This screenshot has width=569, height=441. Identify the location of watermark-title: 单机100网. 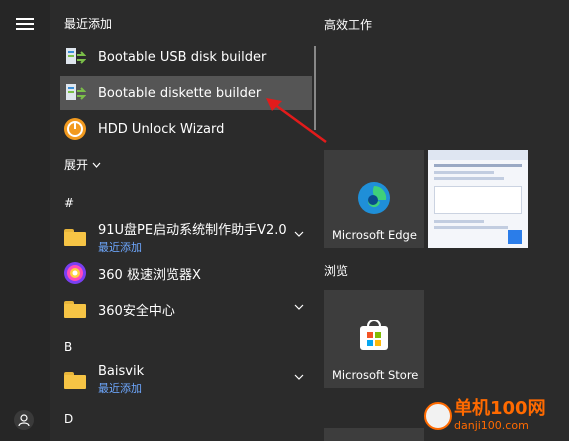
(500, 408).